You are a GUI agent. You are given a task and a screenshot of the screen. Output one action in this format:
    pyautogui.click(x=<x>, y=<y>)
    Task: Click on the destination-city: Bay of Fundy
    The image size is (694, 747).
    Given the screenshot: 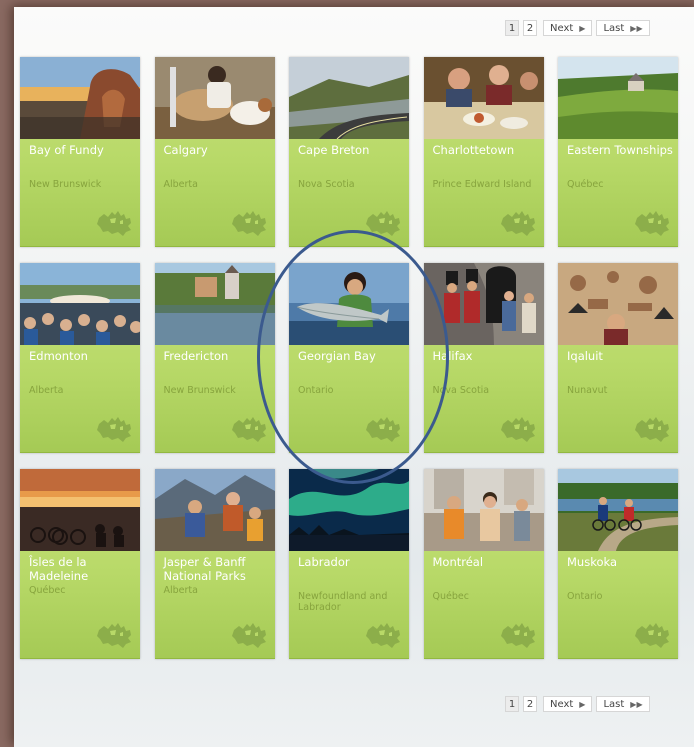 What is the action you would take?
    pyautogui.click(x=82, y=150)
    